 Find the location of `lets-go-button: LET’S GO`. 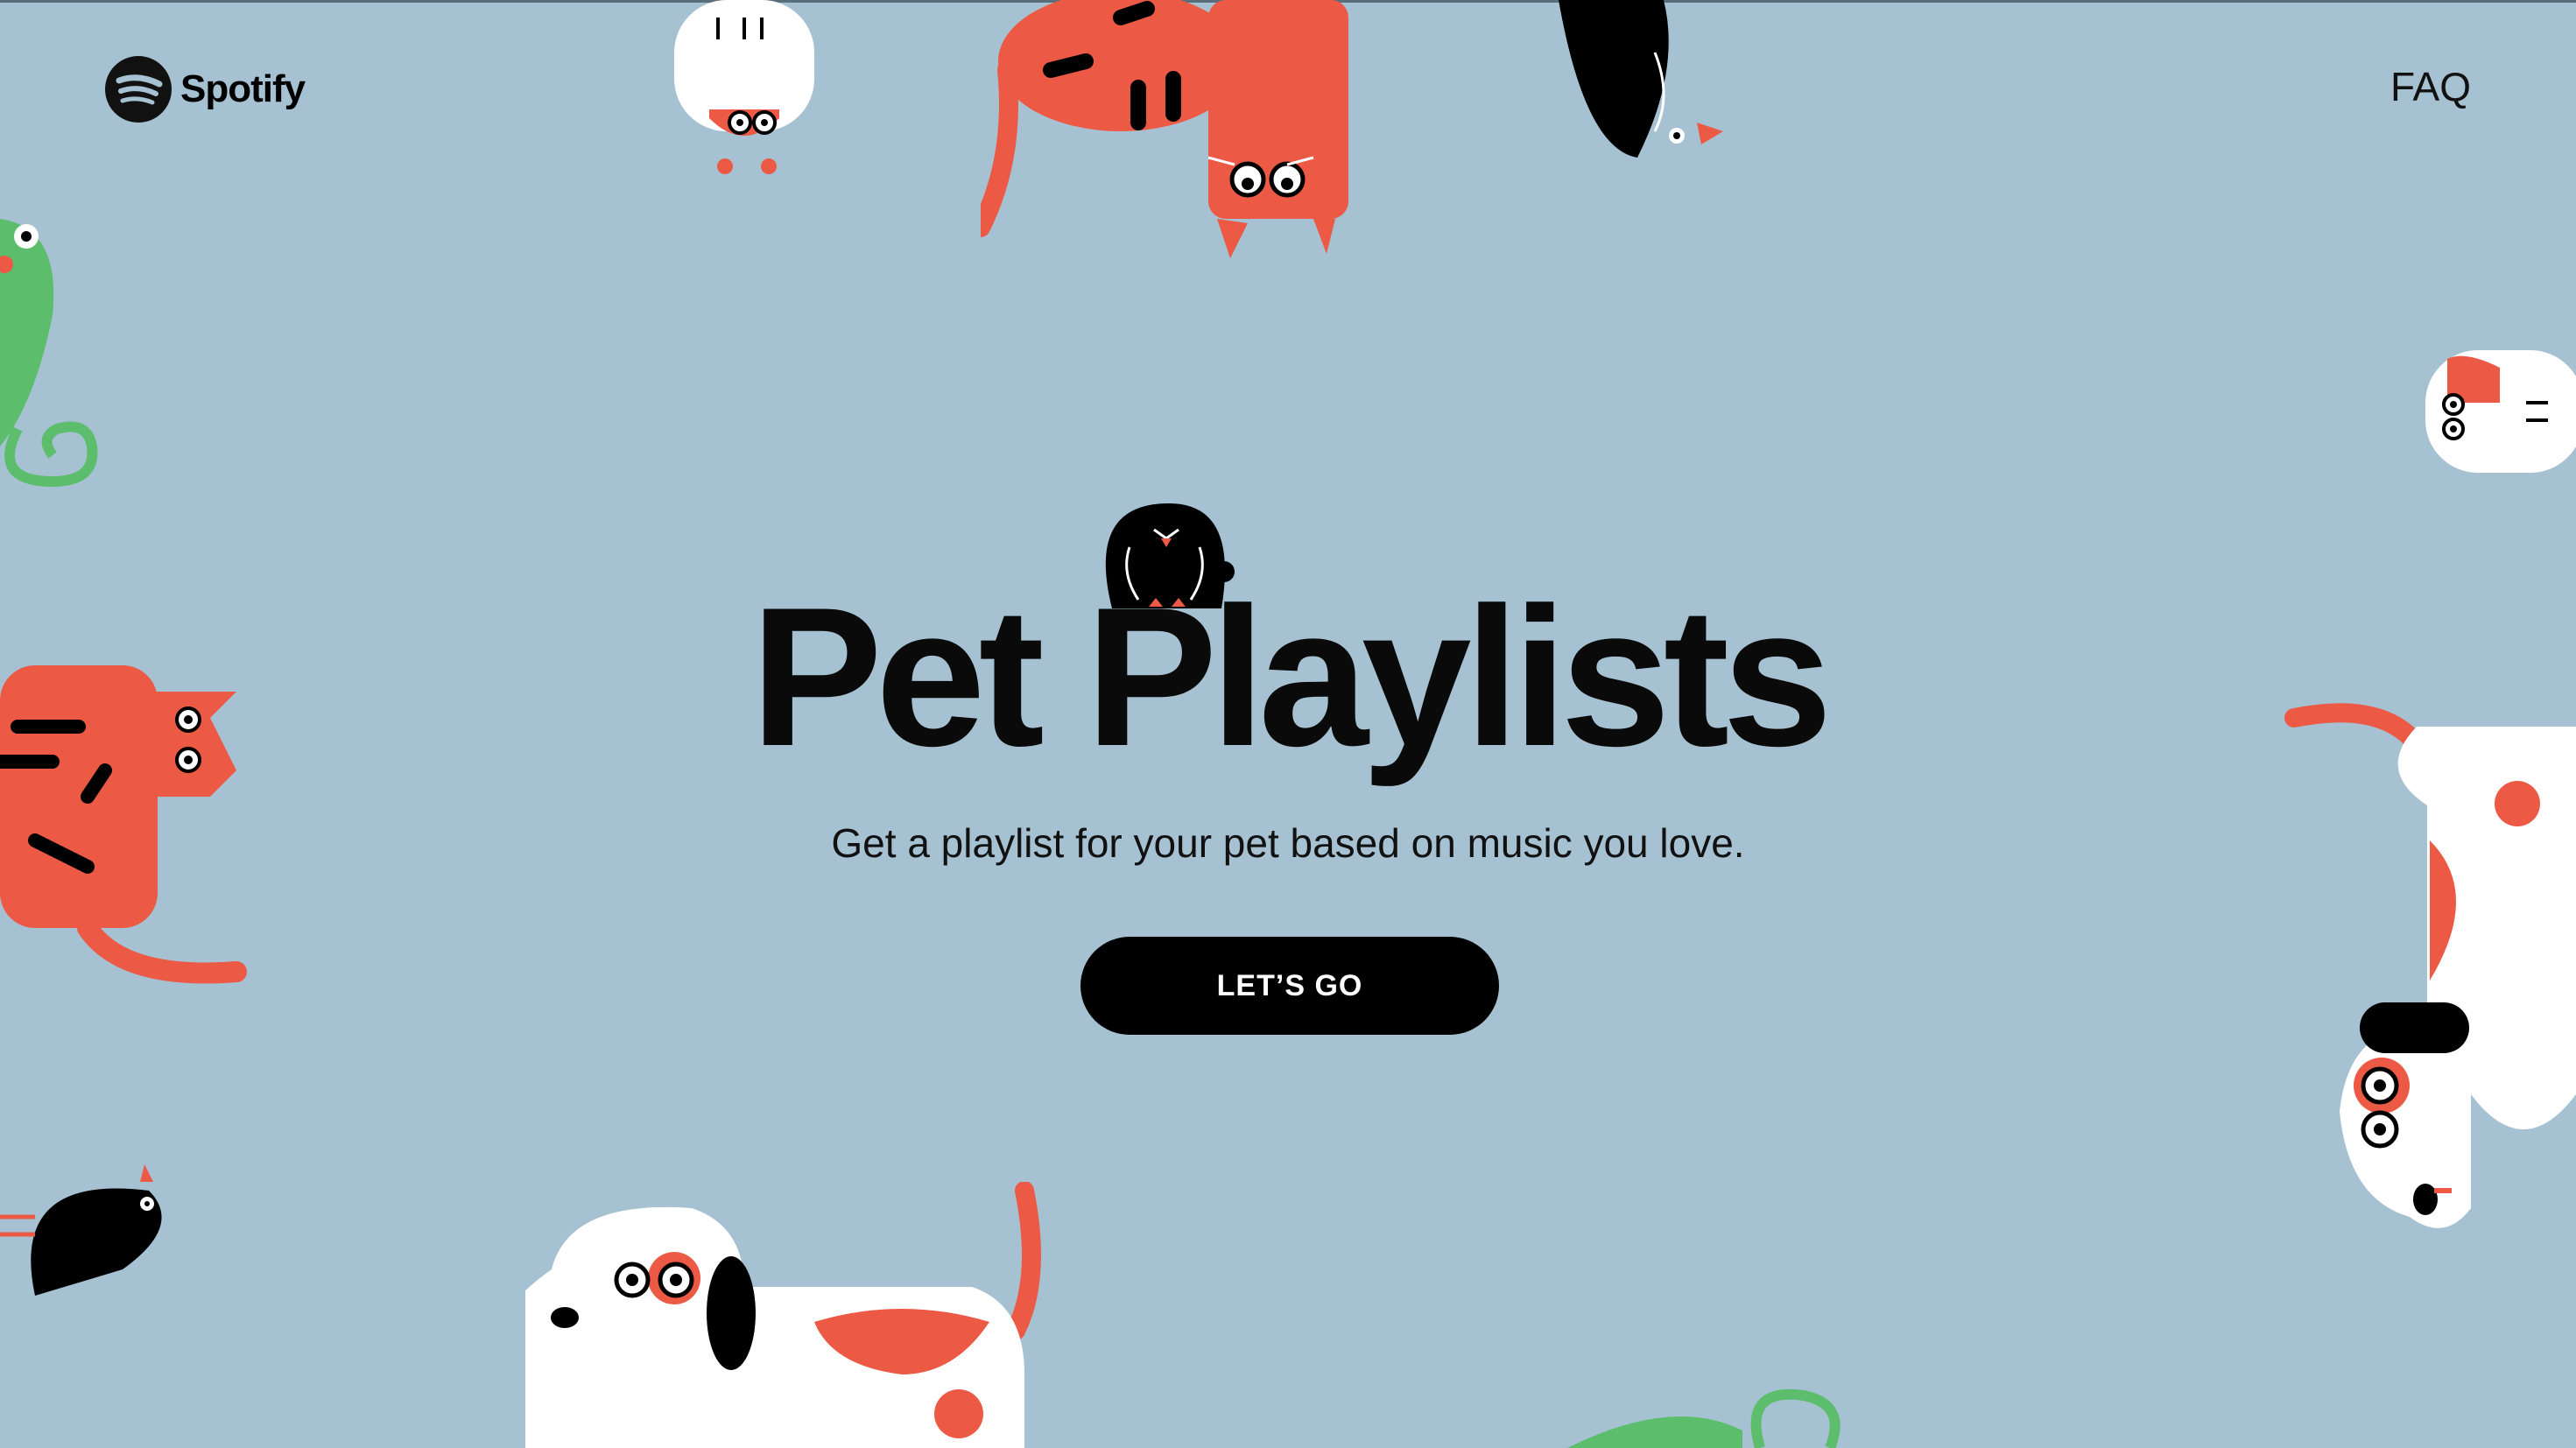

lets-go-button: LET’S GO is located at coordinates (1289, 986).